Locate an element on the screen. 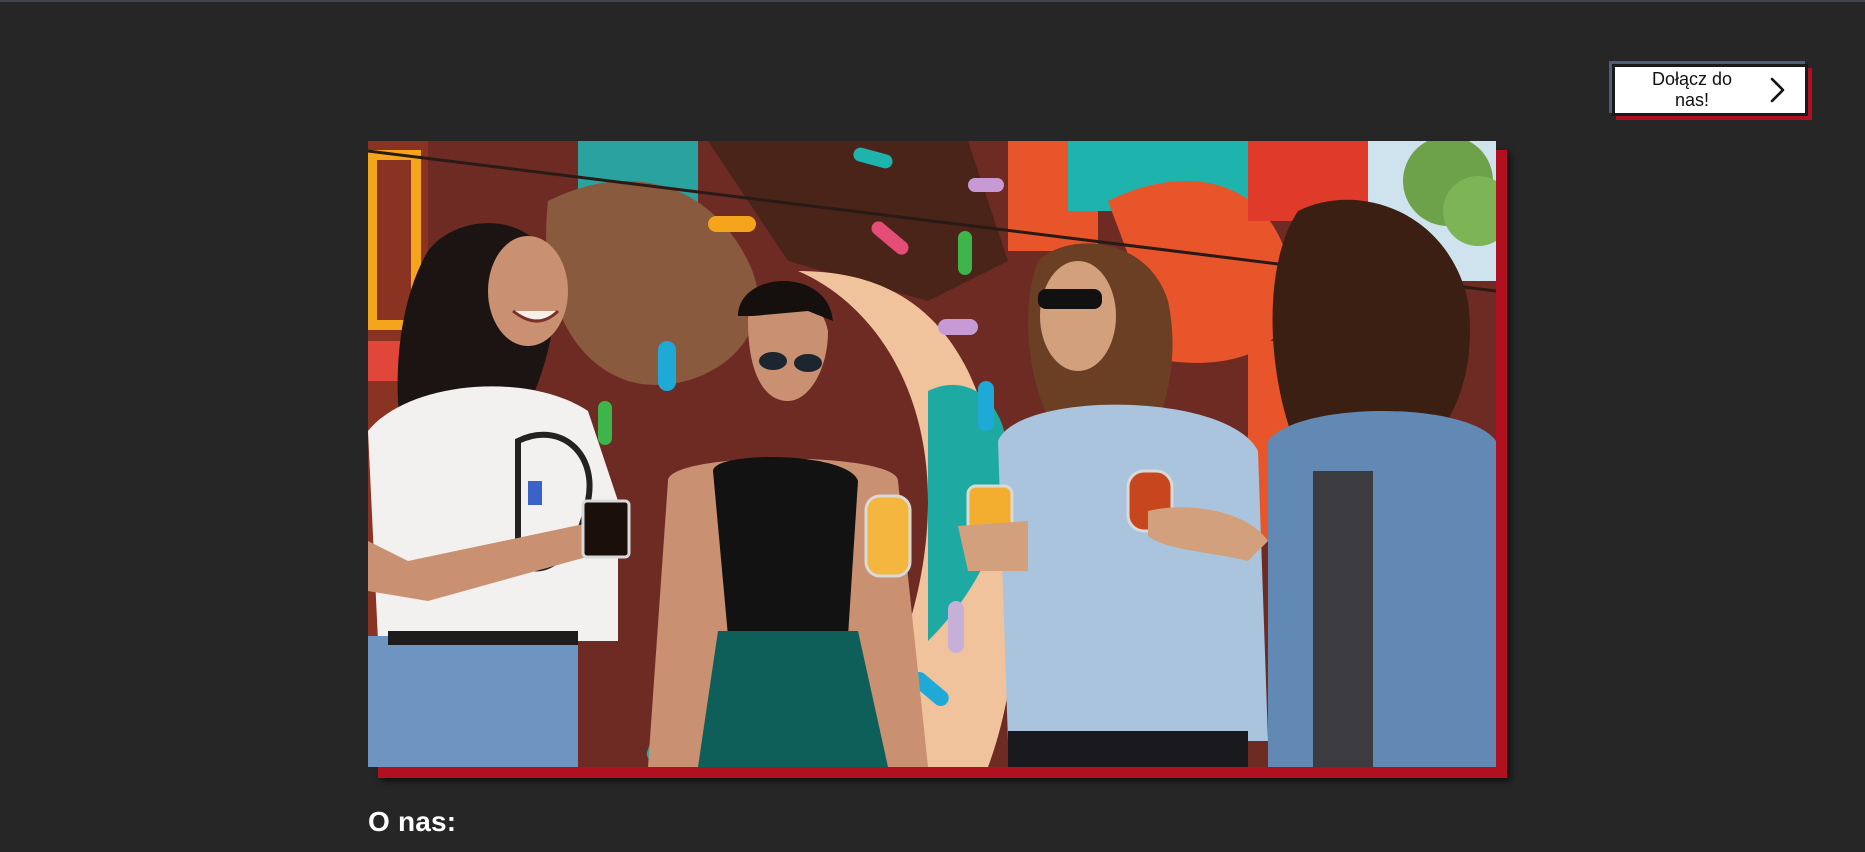  top-border is located at coordinates (932, 1).